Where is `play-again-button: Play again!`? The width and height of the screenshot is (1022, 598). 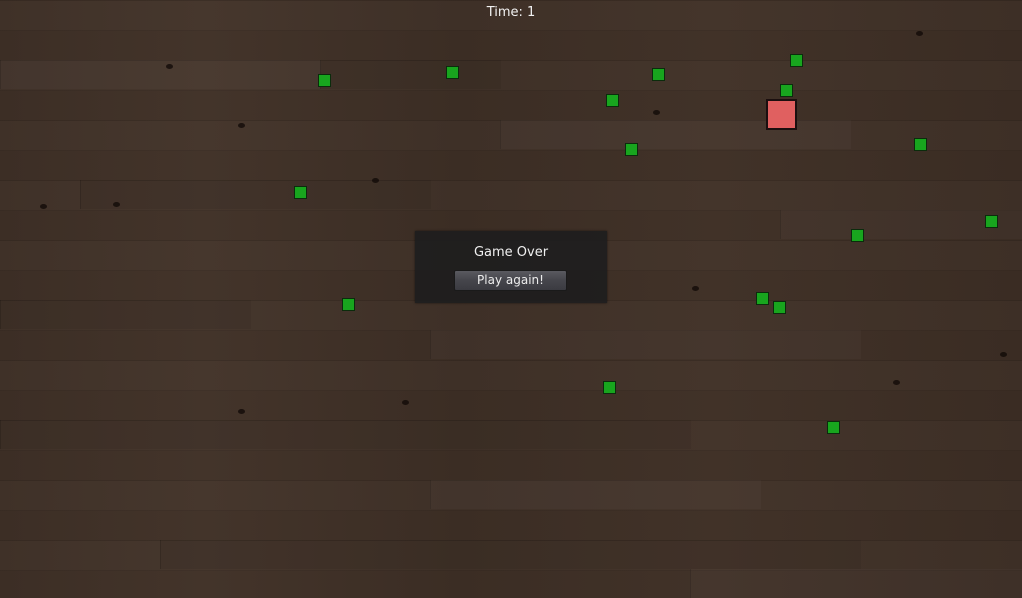 play-again-button: Play again! is located at coordinates (510, 280).